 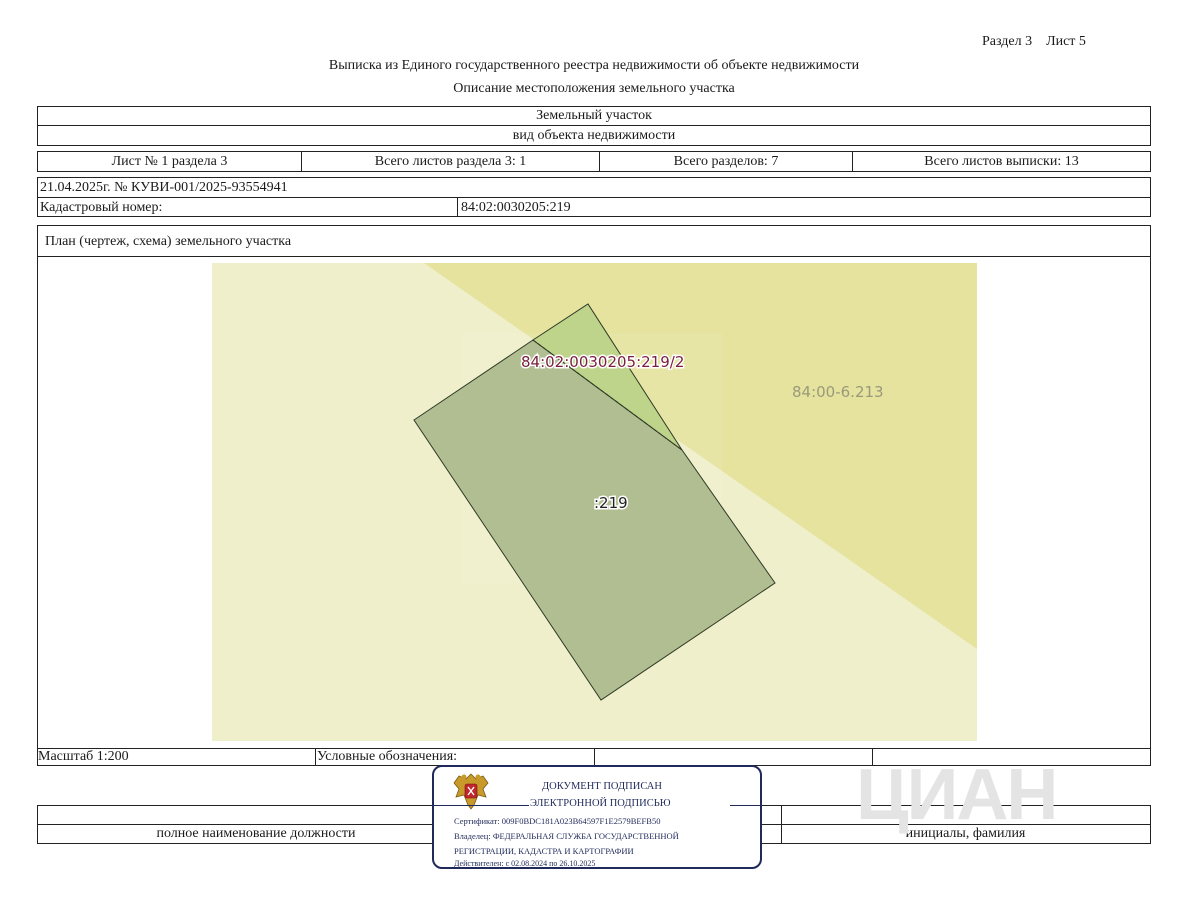 What do you see at coordinates (1001, 161) in the screenshot?
I see `sheets-total-cell: Всего листов выписки: 13` at bounding box center [1001, 161].